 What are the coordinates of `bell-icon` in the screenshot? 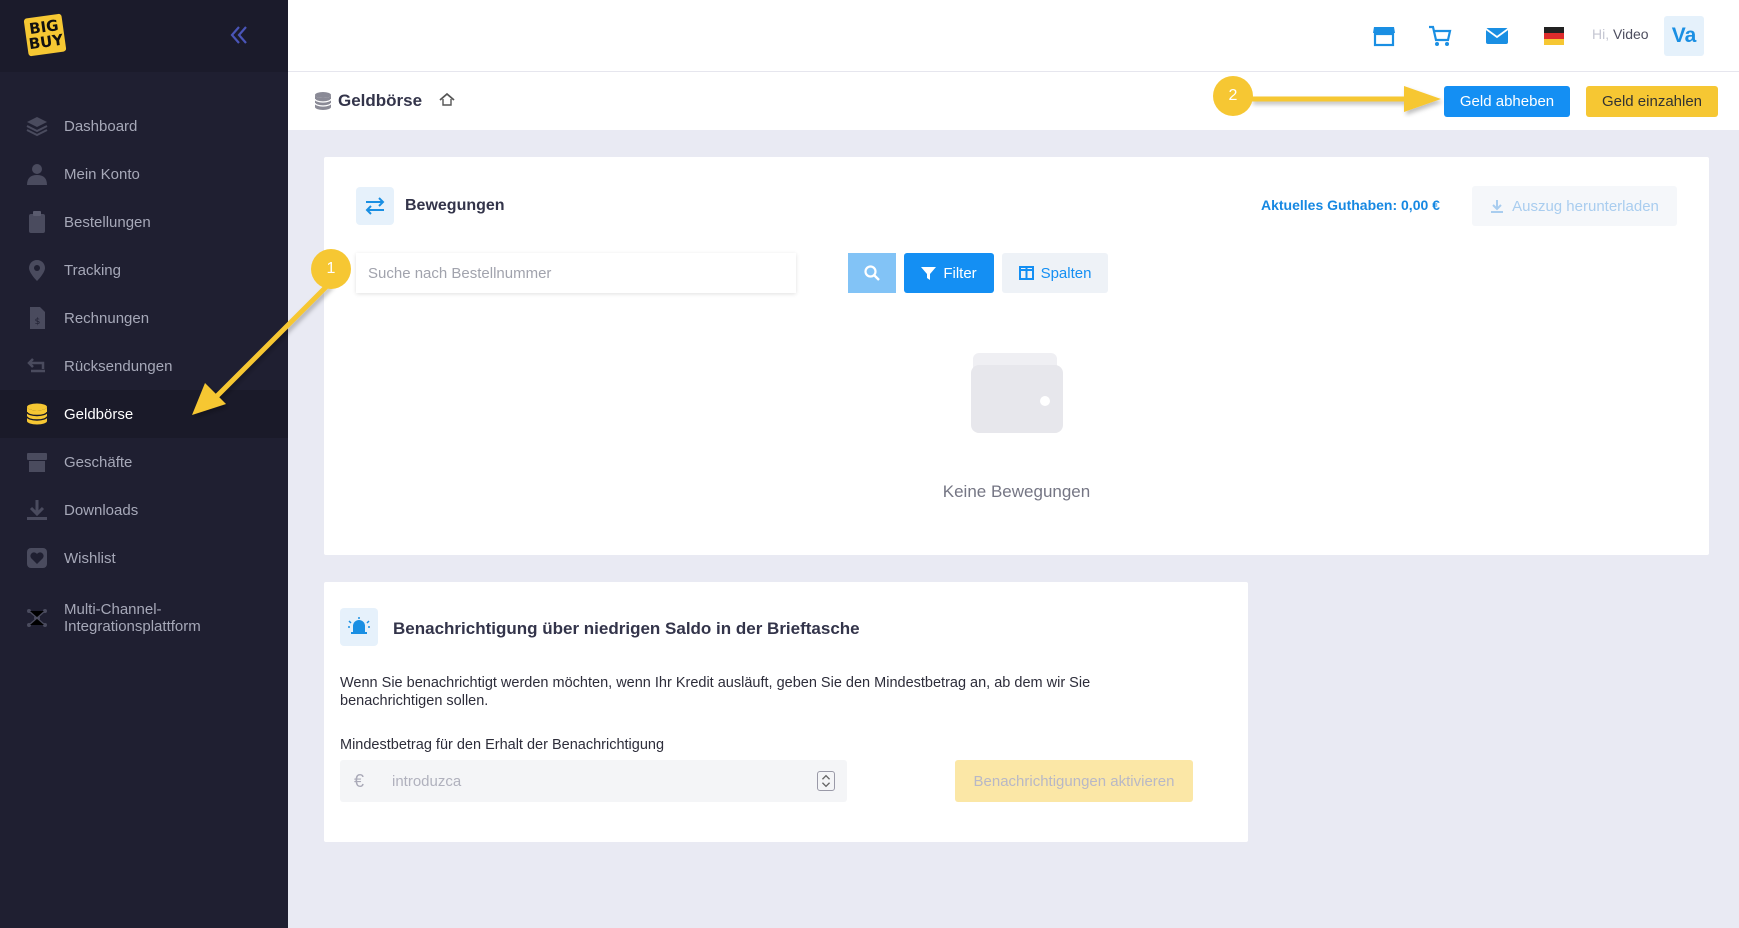 It's located at (359, 627).